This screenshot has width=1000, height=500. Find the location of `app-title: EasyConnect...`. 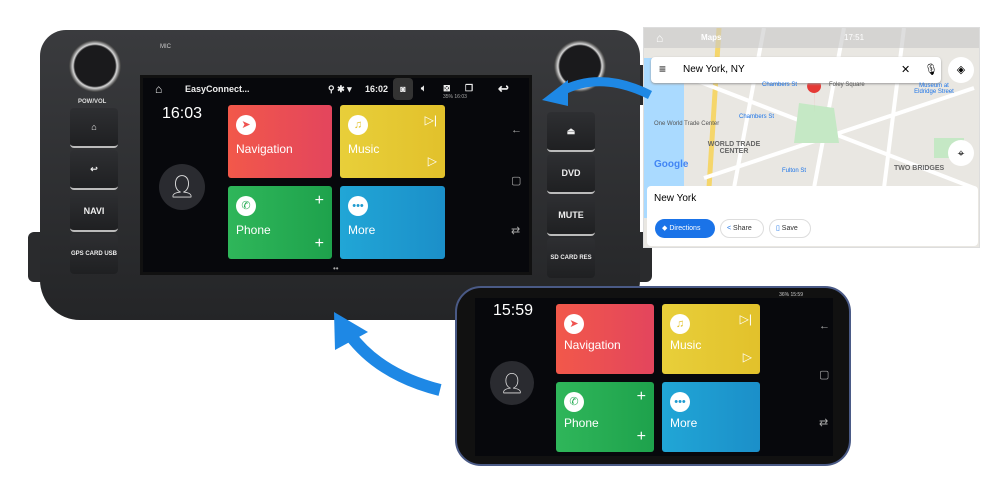

app-title: EasyConnect... is located at coordinates (217, 89).